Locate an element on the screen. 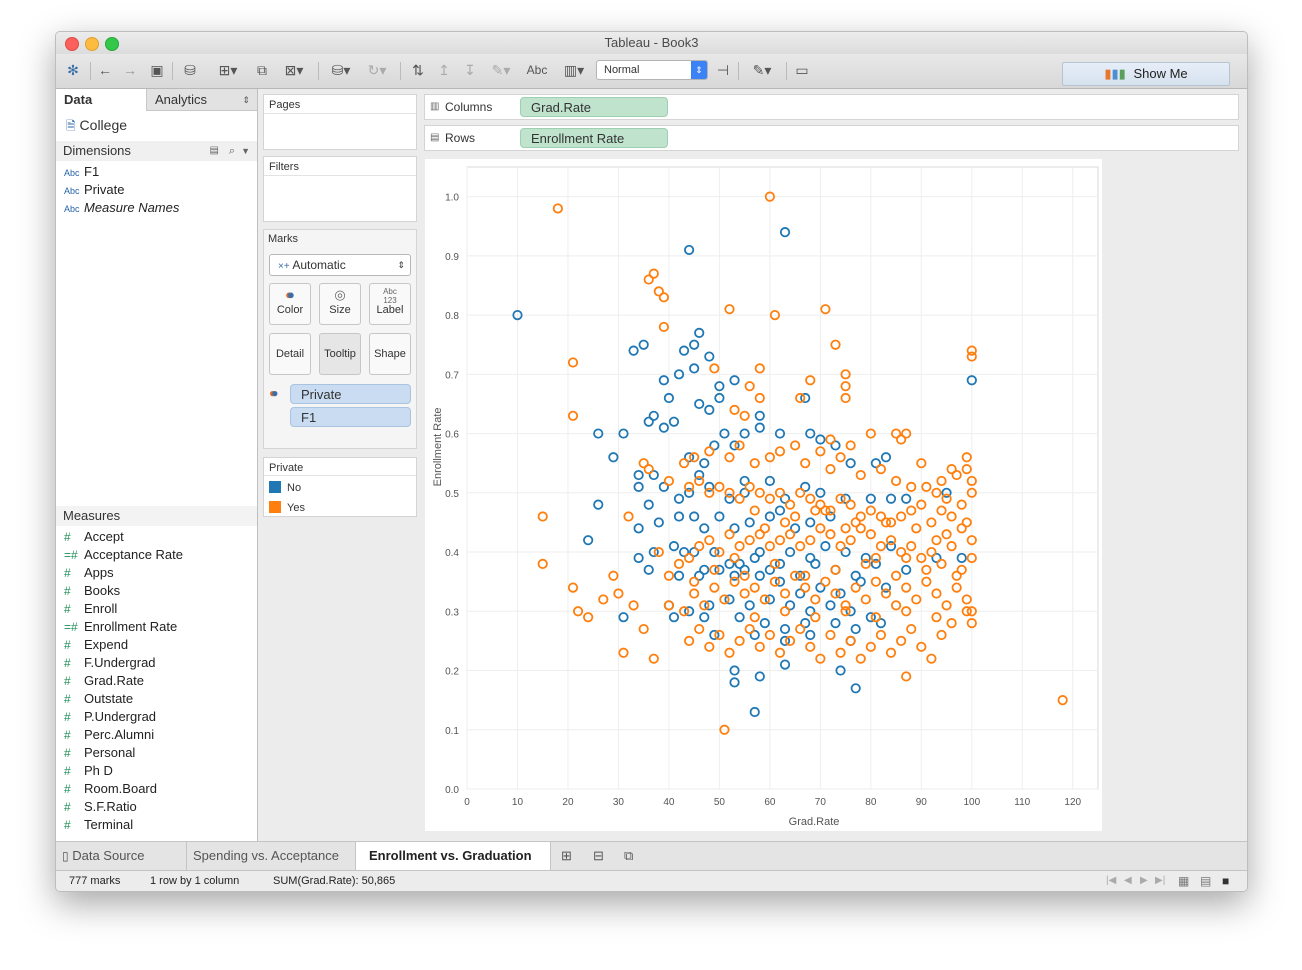  field-label: Private is located at coordinates (104, 189).